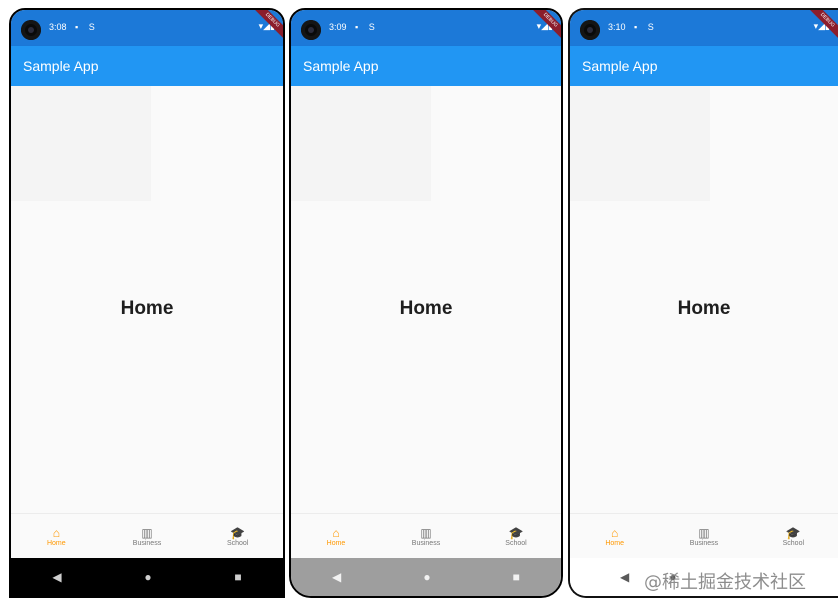 This screenshot has height=598, width=838. Describe the element at coordinates (426, 28) in the screenshot. I see `status-bar: 3:09 ▪ S ▾◢▮ DEBUG` at that location.